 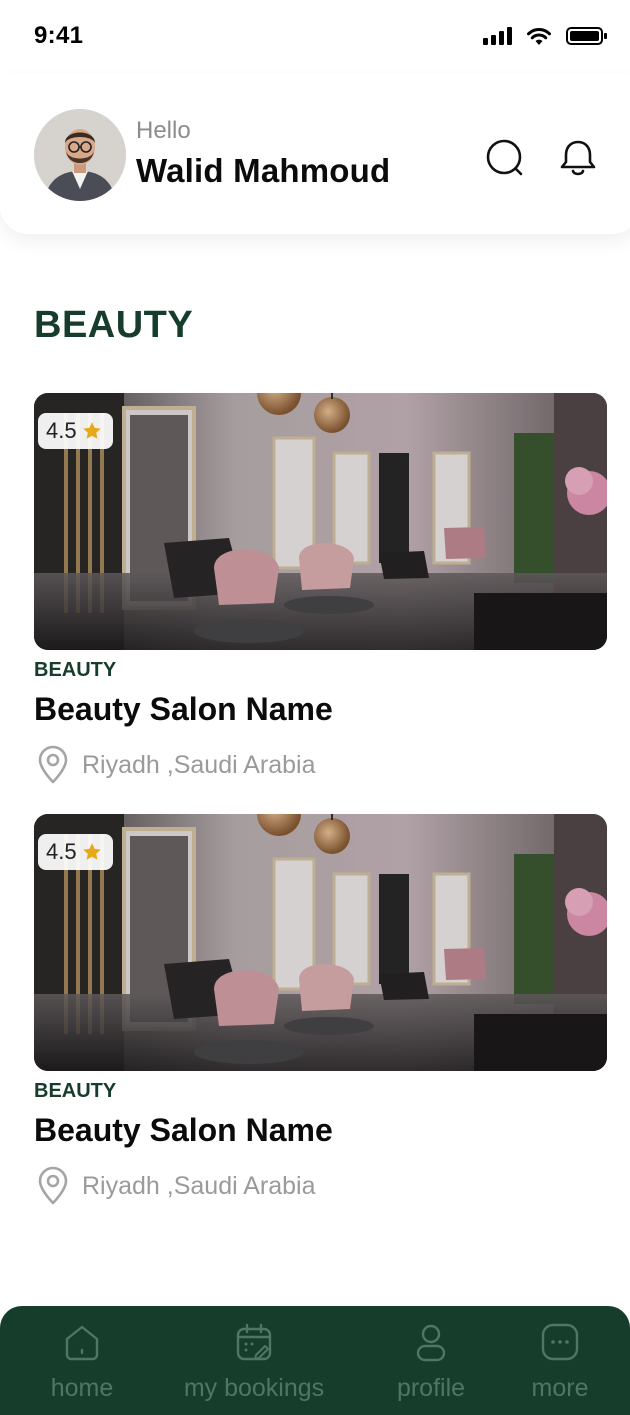 What do you see at coordinates (497, 36) in the screenshot?
I see `signal-icon` at bounding box center [497, 36].